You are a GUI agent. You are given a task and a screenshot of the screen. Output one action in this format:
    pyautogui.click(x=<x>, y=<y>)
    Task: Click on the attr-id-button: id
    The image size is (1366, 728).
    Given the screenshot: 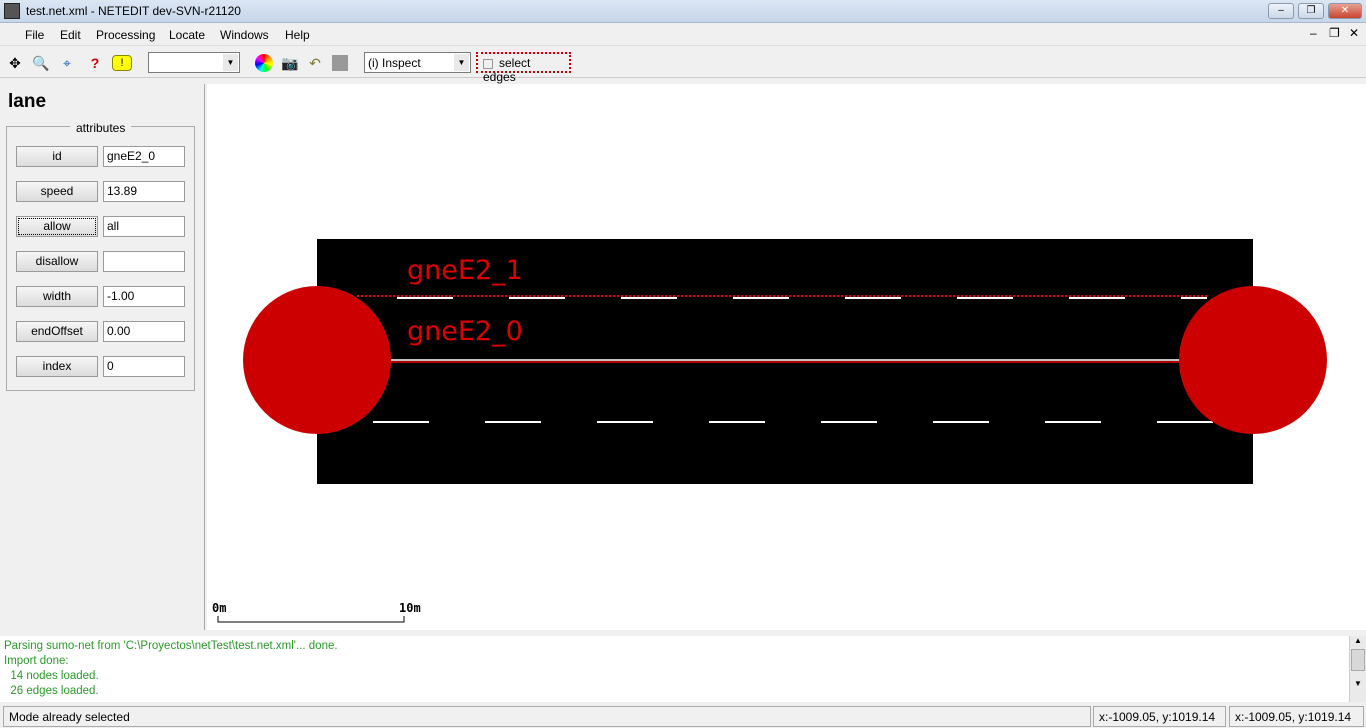 What is the action you would take?
    pyautogui.click(x=57, y=156)
    